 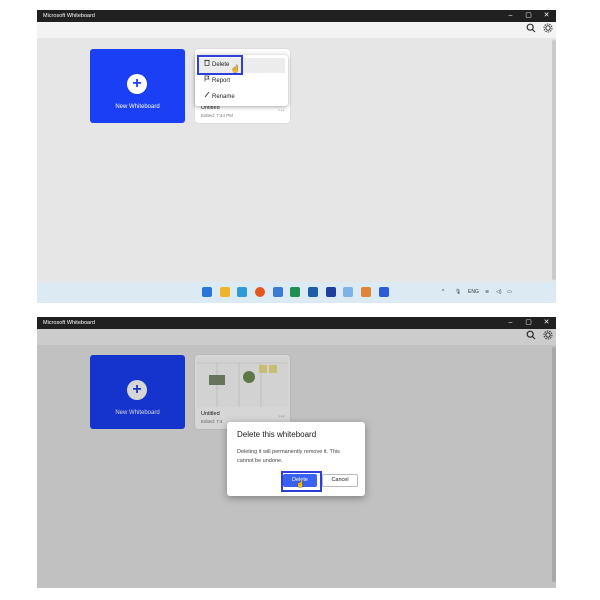 I want to click on spreadsheet-icon, so click(x=295, y=292).